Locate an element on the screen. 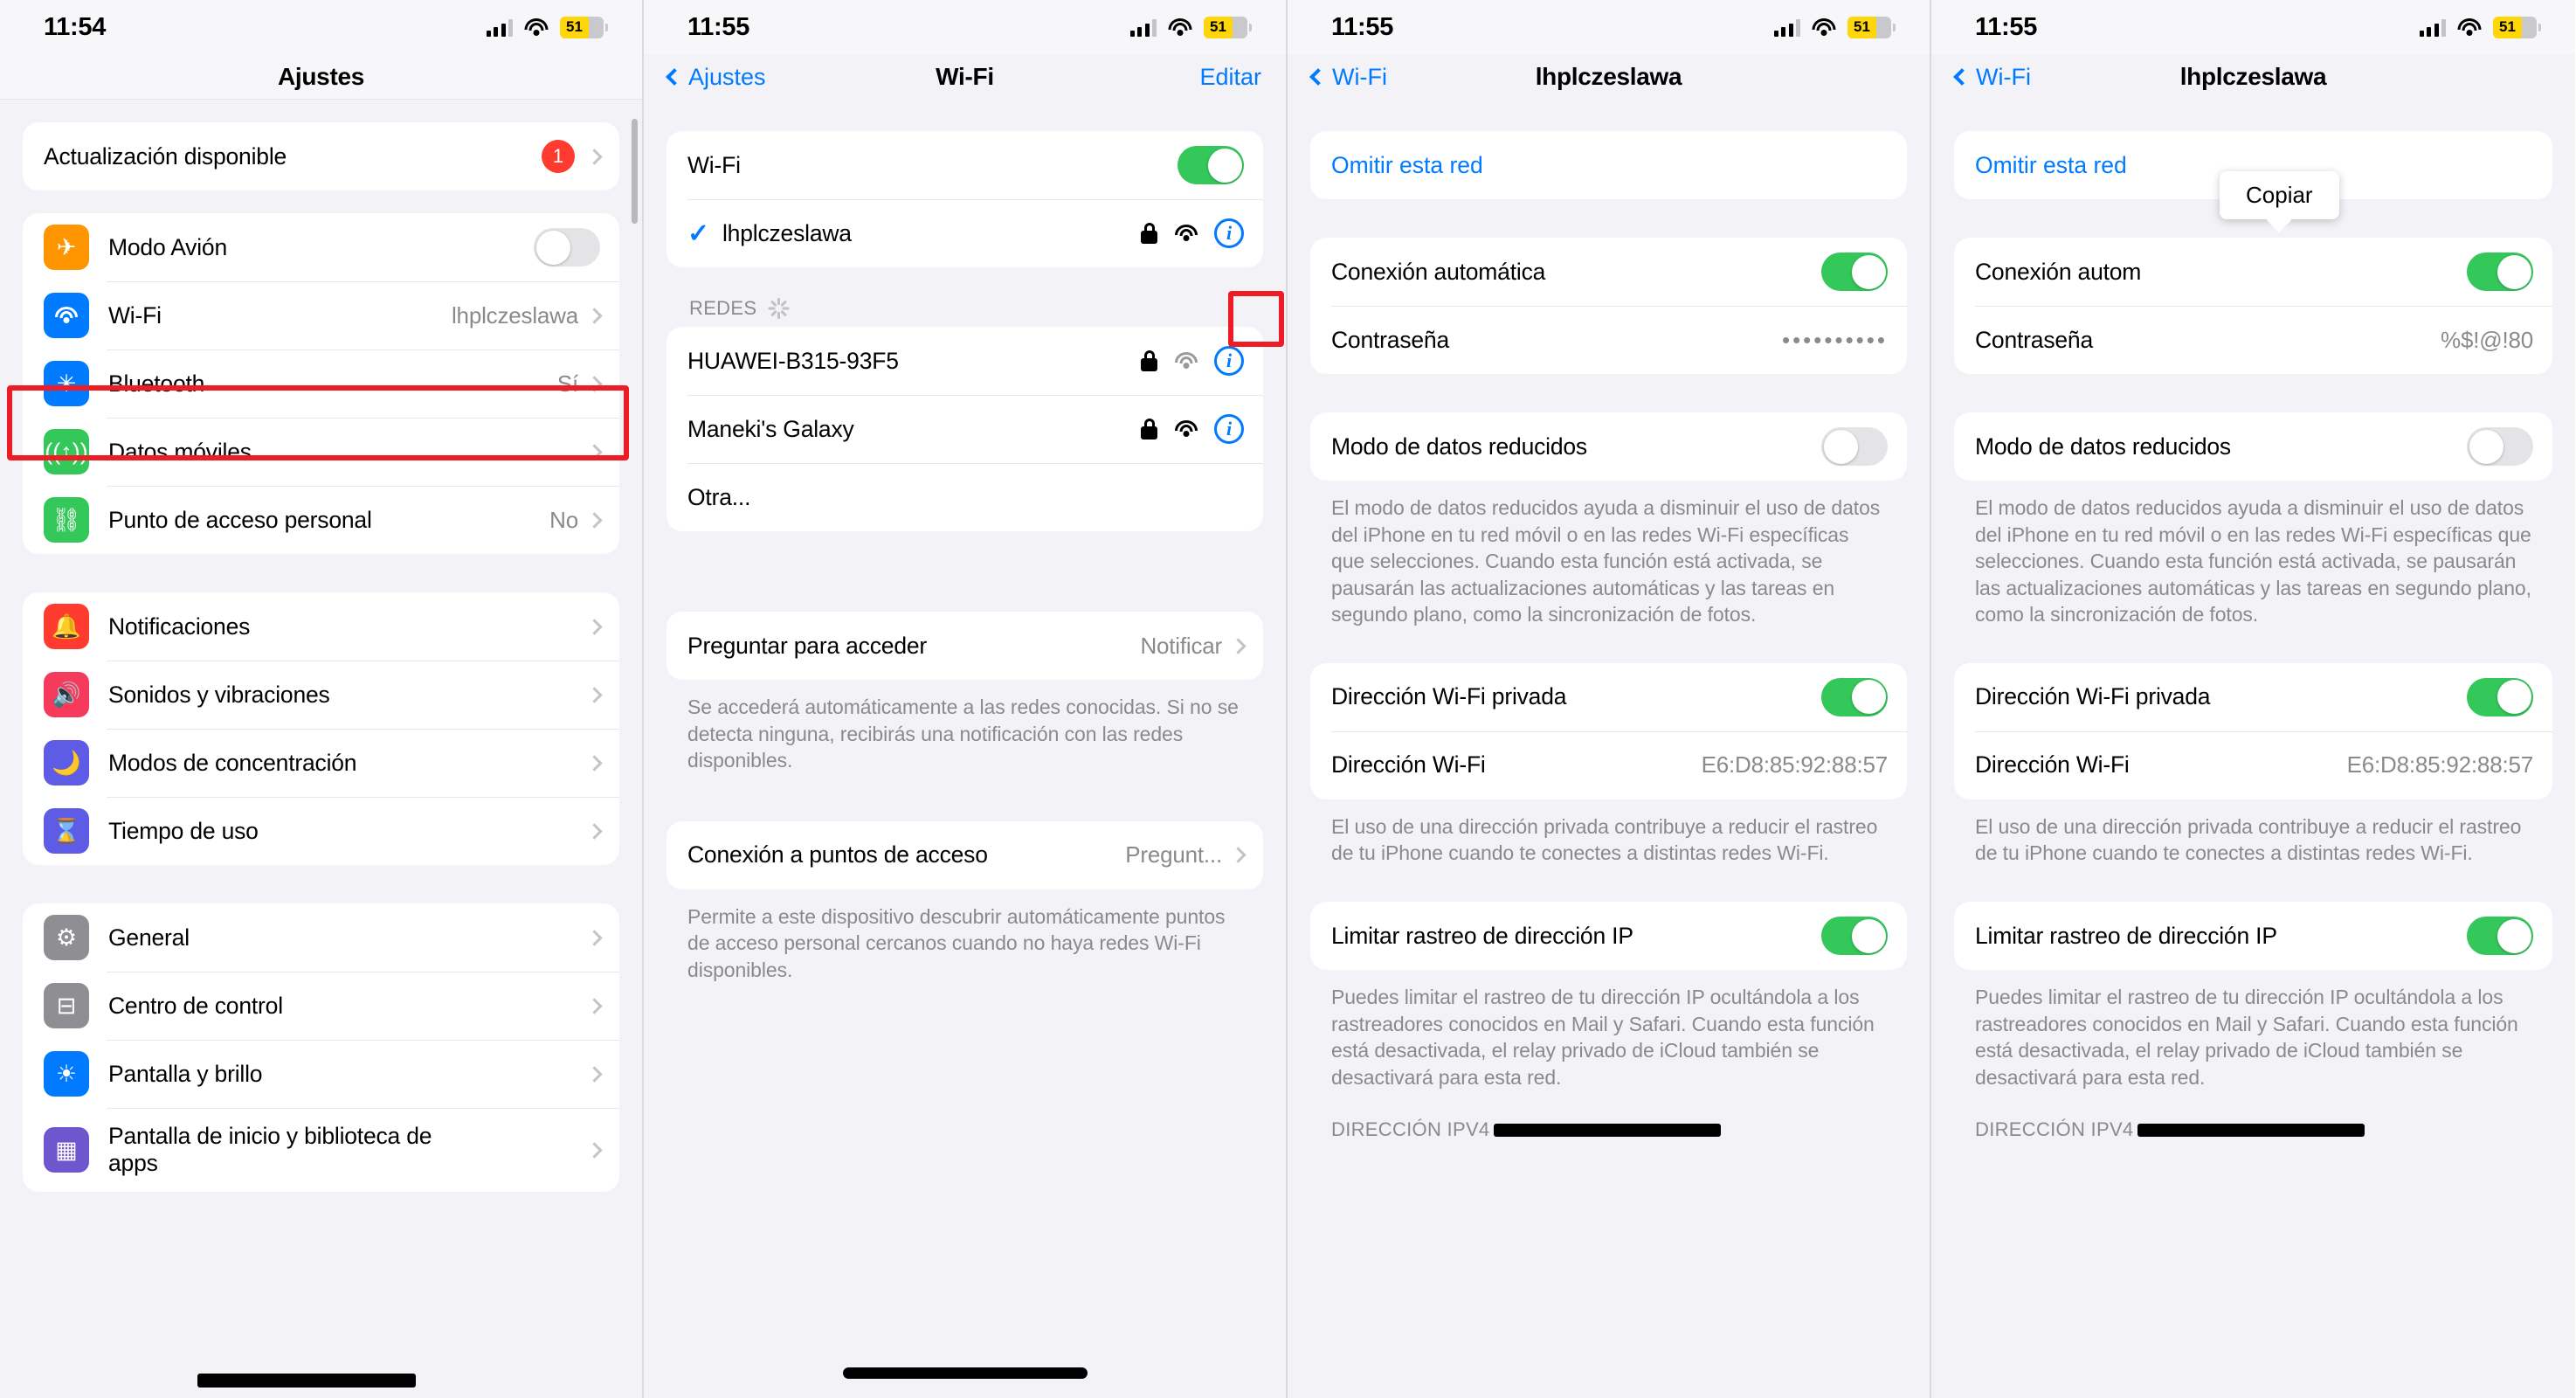 The height and width of the screenshot is (1398, 2576). password-value: •••••••••• is located at coordinates (1835, 341).